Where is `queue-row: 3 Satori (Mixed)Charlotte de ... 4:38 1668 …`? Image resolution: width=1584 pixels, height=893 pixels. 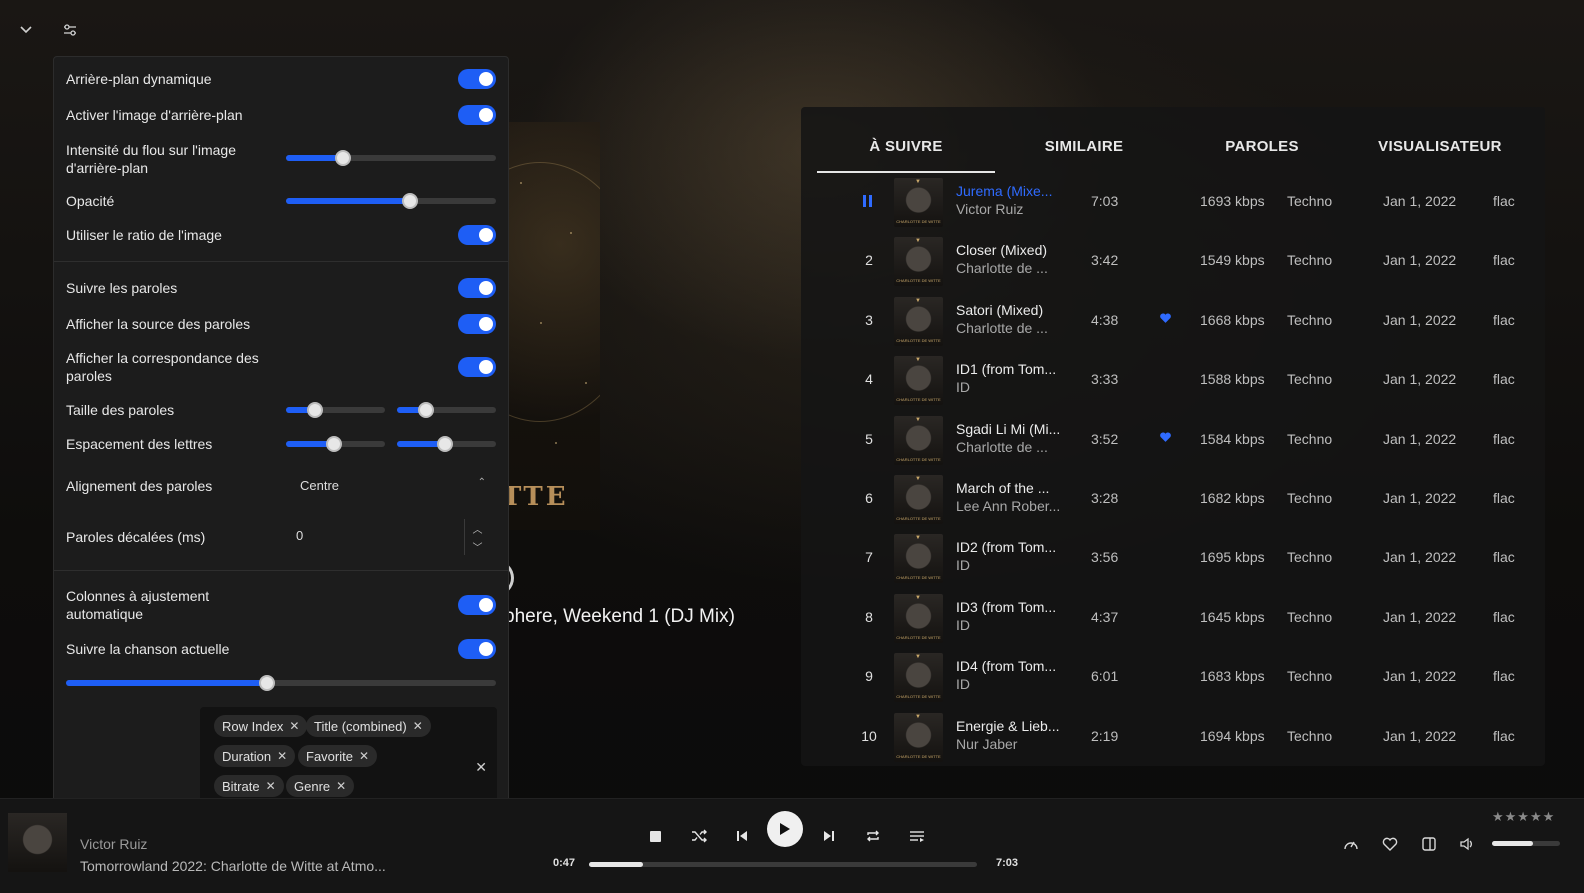 queue-row: 3 Satori (Mixed)Charlotte de ... 4:38 1668 … is located at coordinates (1173, 321).